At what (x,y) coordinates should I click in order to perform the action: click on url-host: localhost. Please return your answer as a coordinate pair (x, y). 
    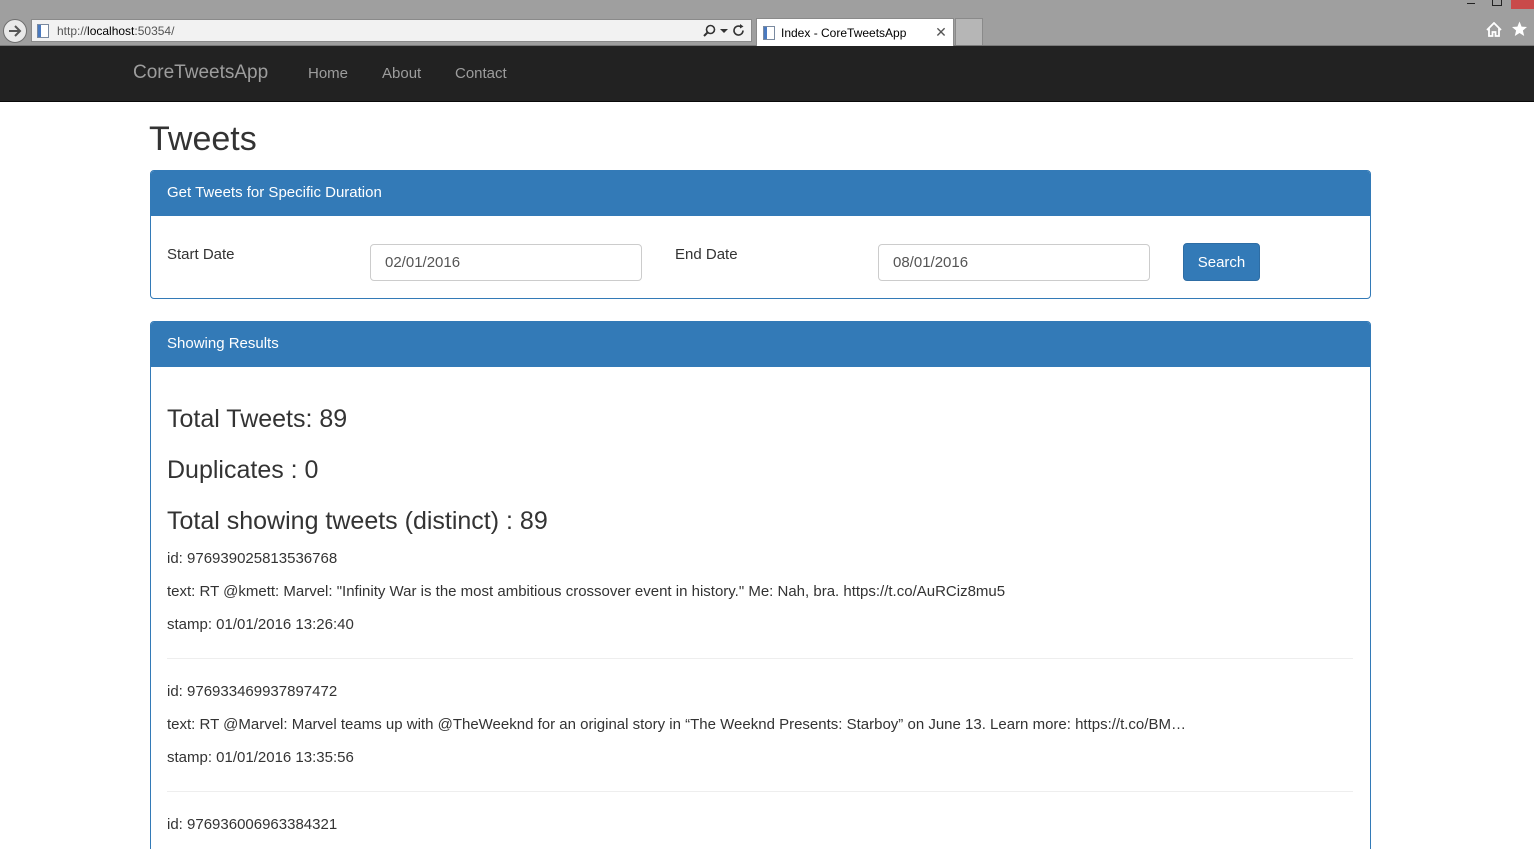
    Looking at the image, I should click on (111, 30).